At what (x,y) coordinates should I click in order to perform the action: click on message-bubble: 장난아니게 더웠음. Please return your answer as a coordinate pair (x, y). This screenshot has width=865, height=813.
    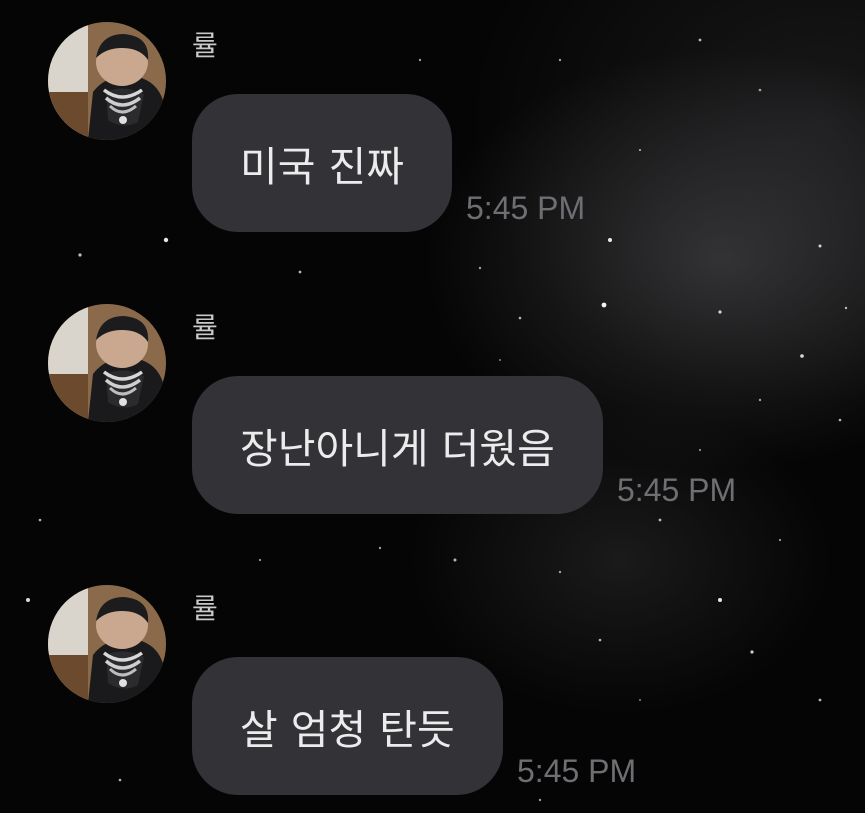
    Looking at the image, I should click on (397, 445).